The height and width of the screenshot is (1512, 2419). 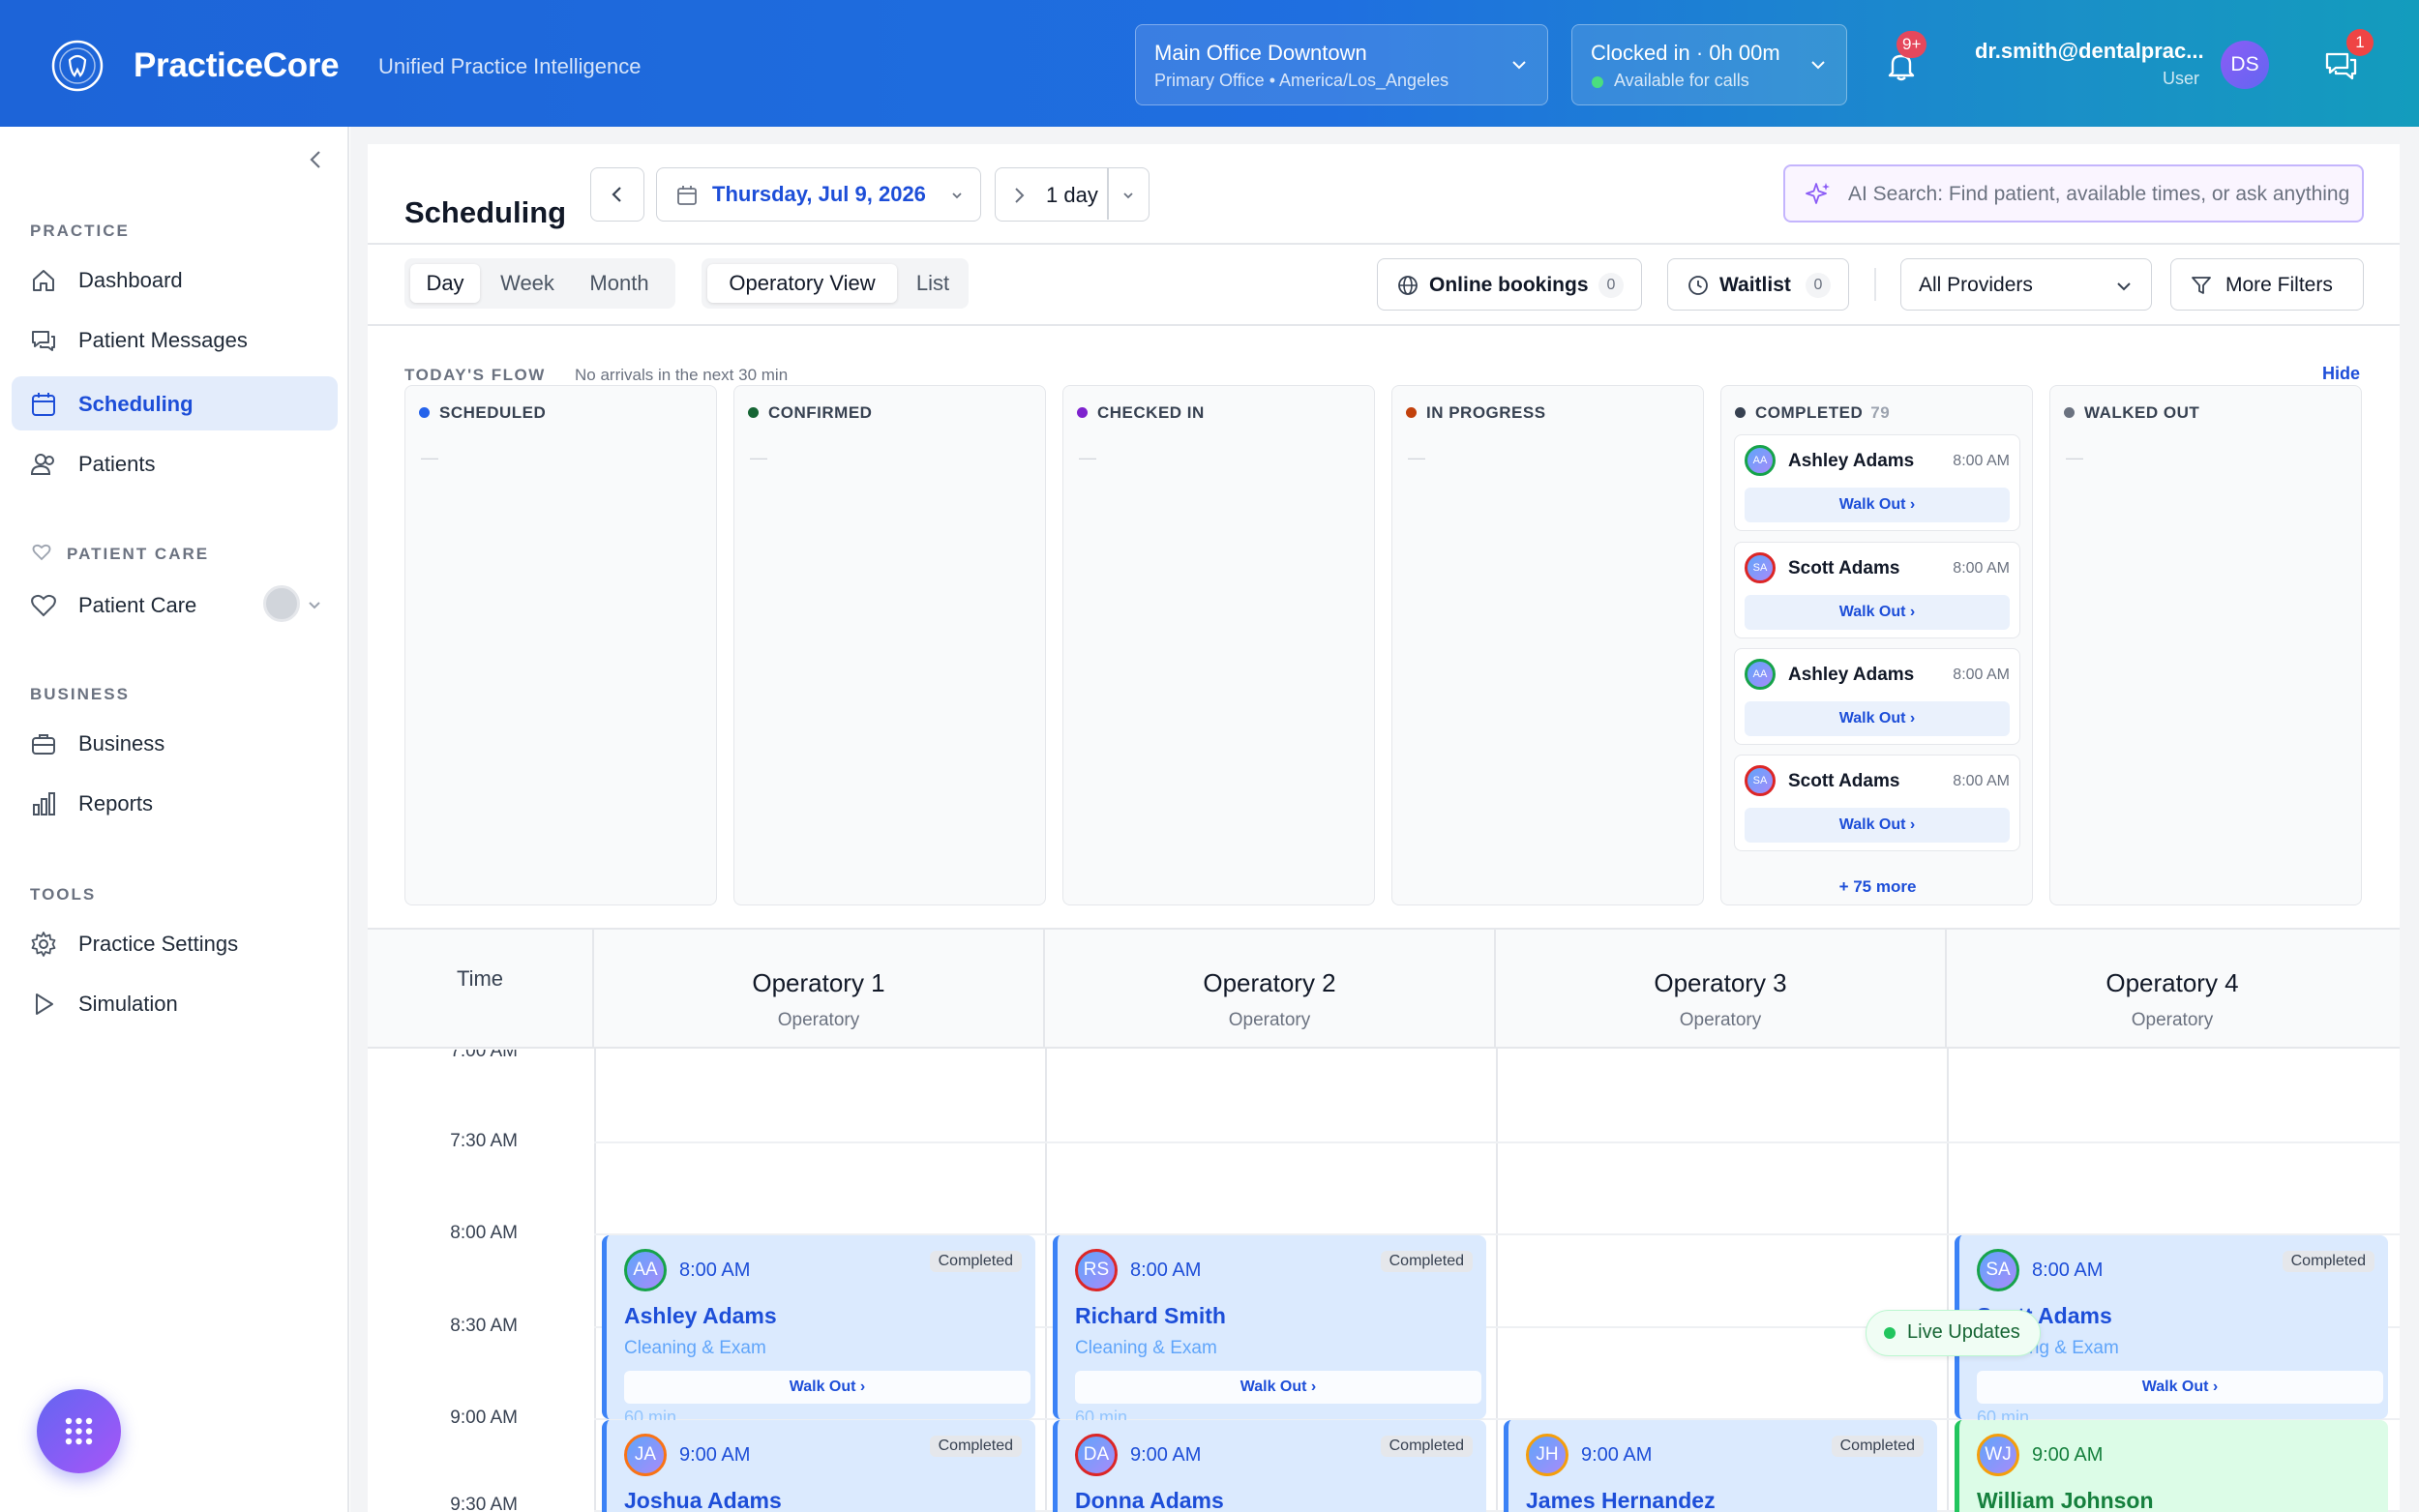 I want to click on patient-name: James Hernandez, so click(x=1621, y=1500).